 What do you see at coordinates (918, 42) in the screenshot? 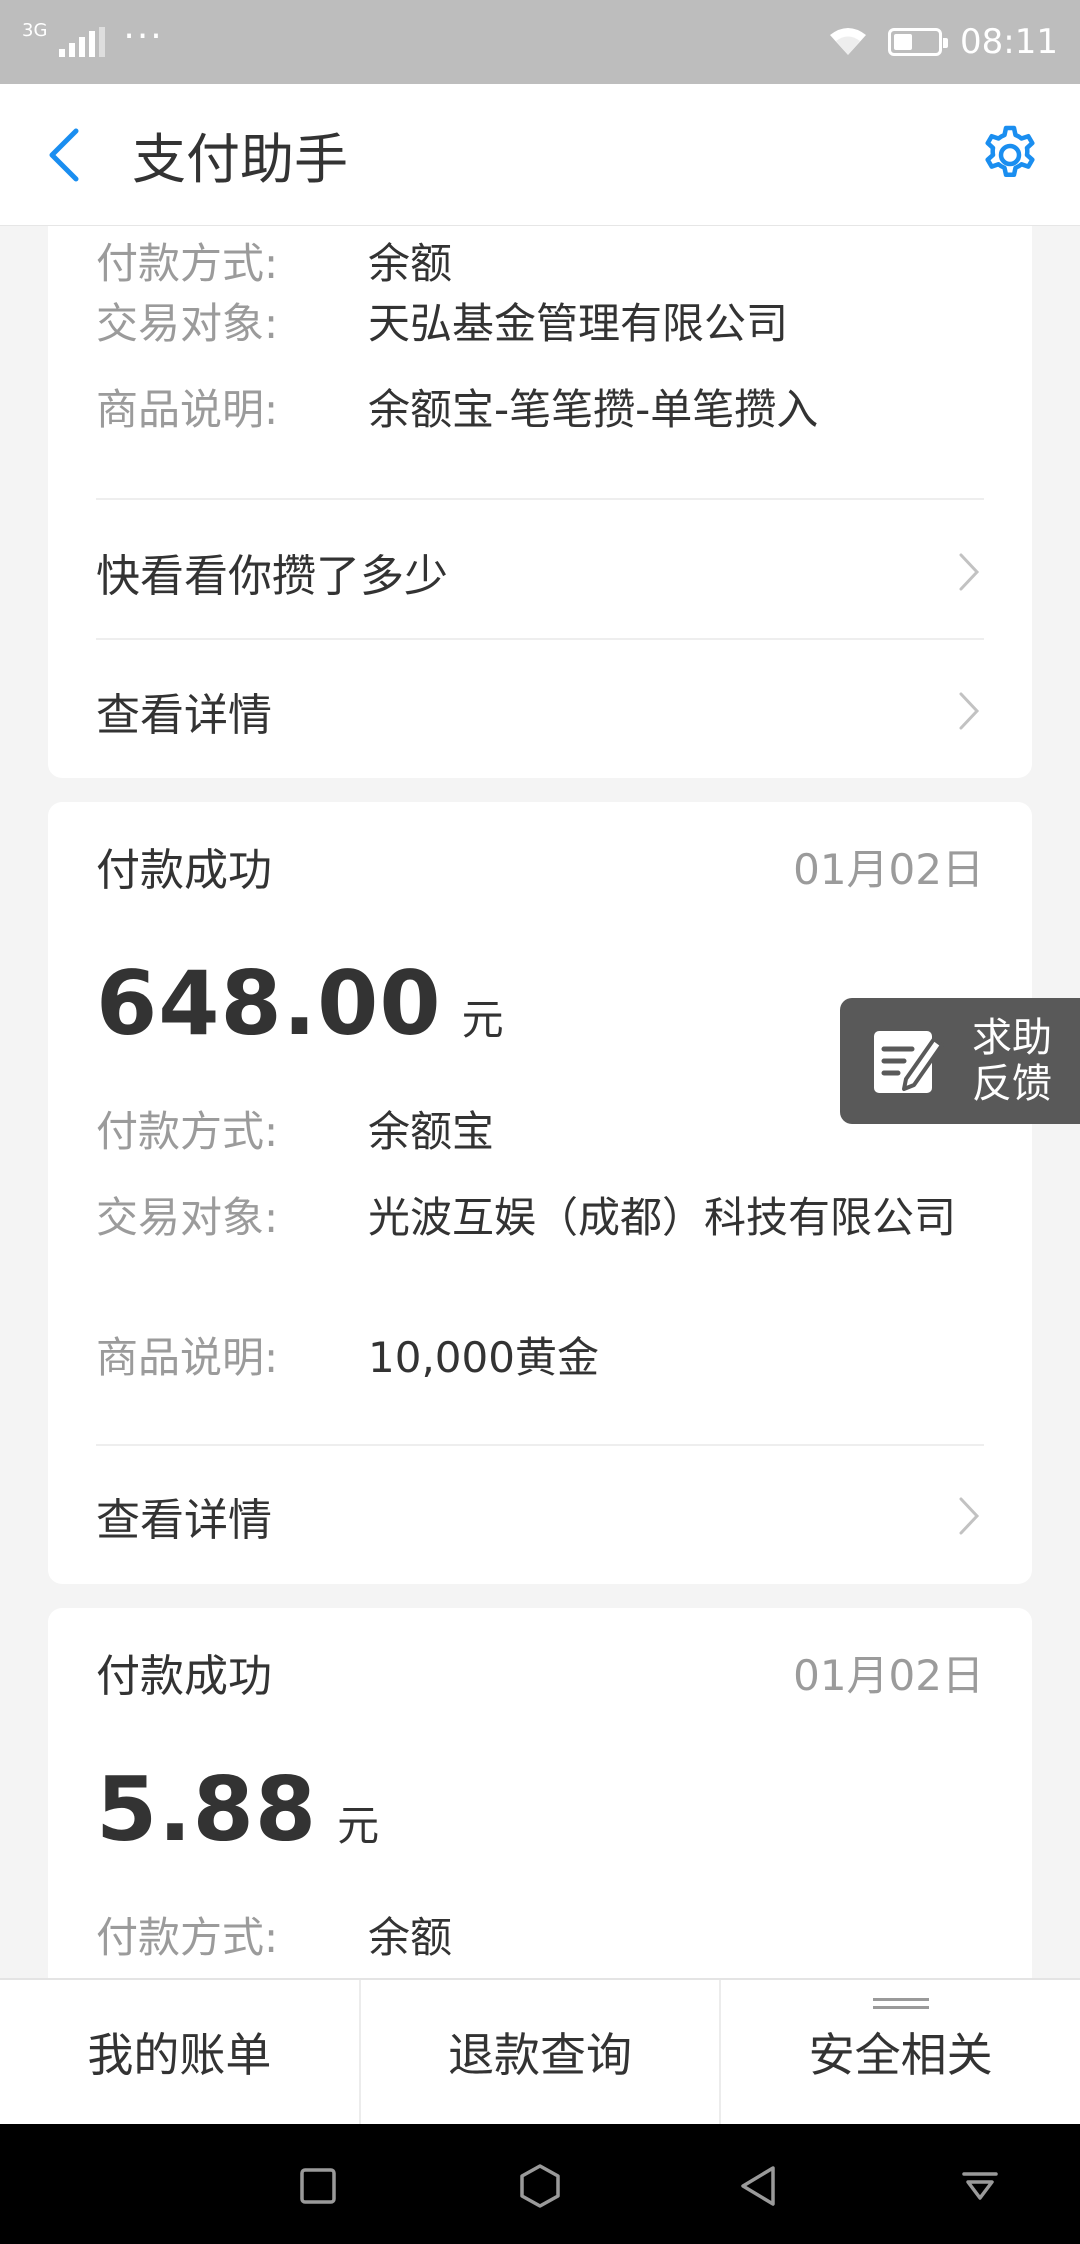
I see `battery-icon` at bounding box center [918, 42].